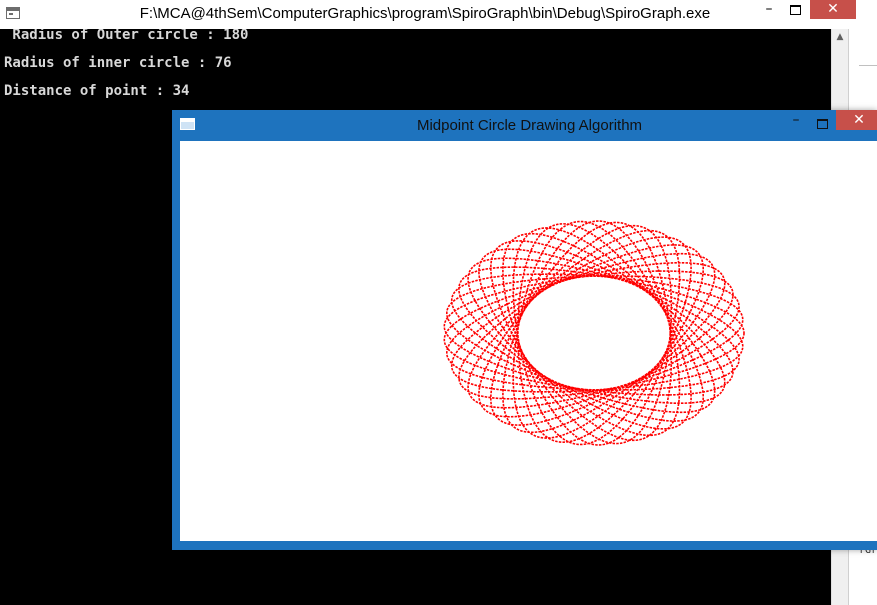  Describe the element at coordinates (126, 36) in the screenshot. I see `console-line-outer-radius: Radius of Outer circle : 180` at that location.